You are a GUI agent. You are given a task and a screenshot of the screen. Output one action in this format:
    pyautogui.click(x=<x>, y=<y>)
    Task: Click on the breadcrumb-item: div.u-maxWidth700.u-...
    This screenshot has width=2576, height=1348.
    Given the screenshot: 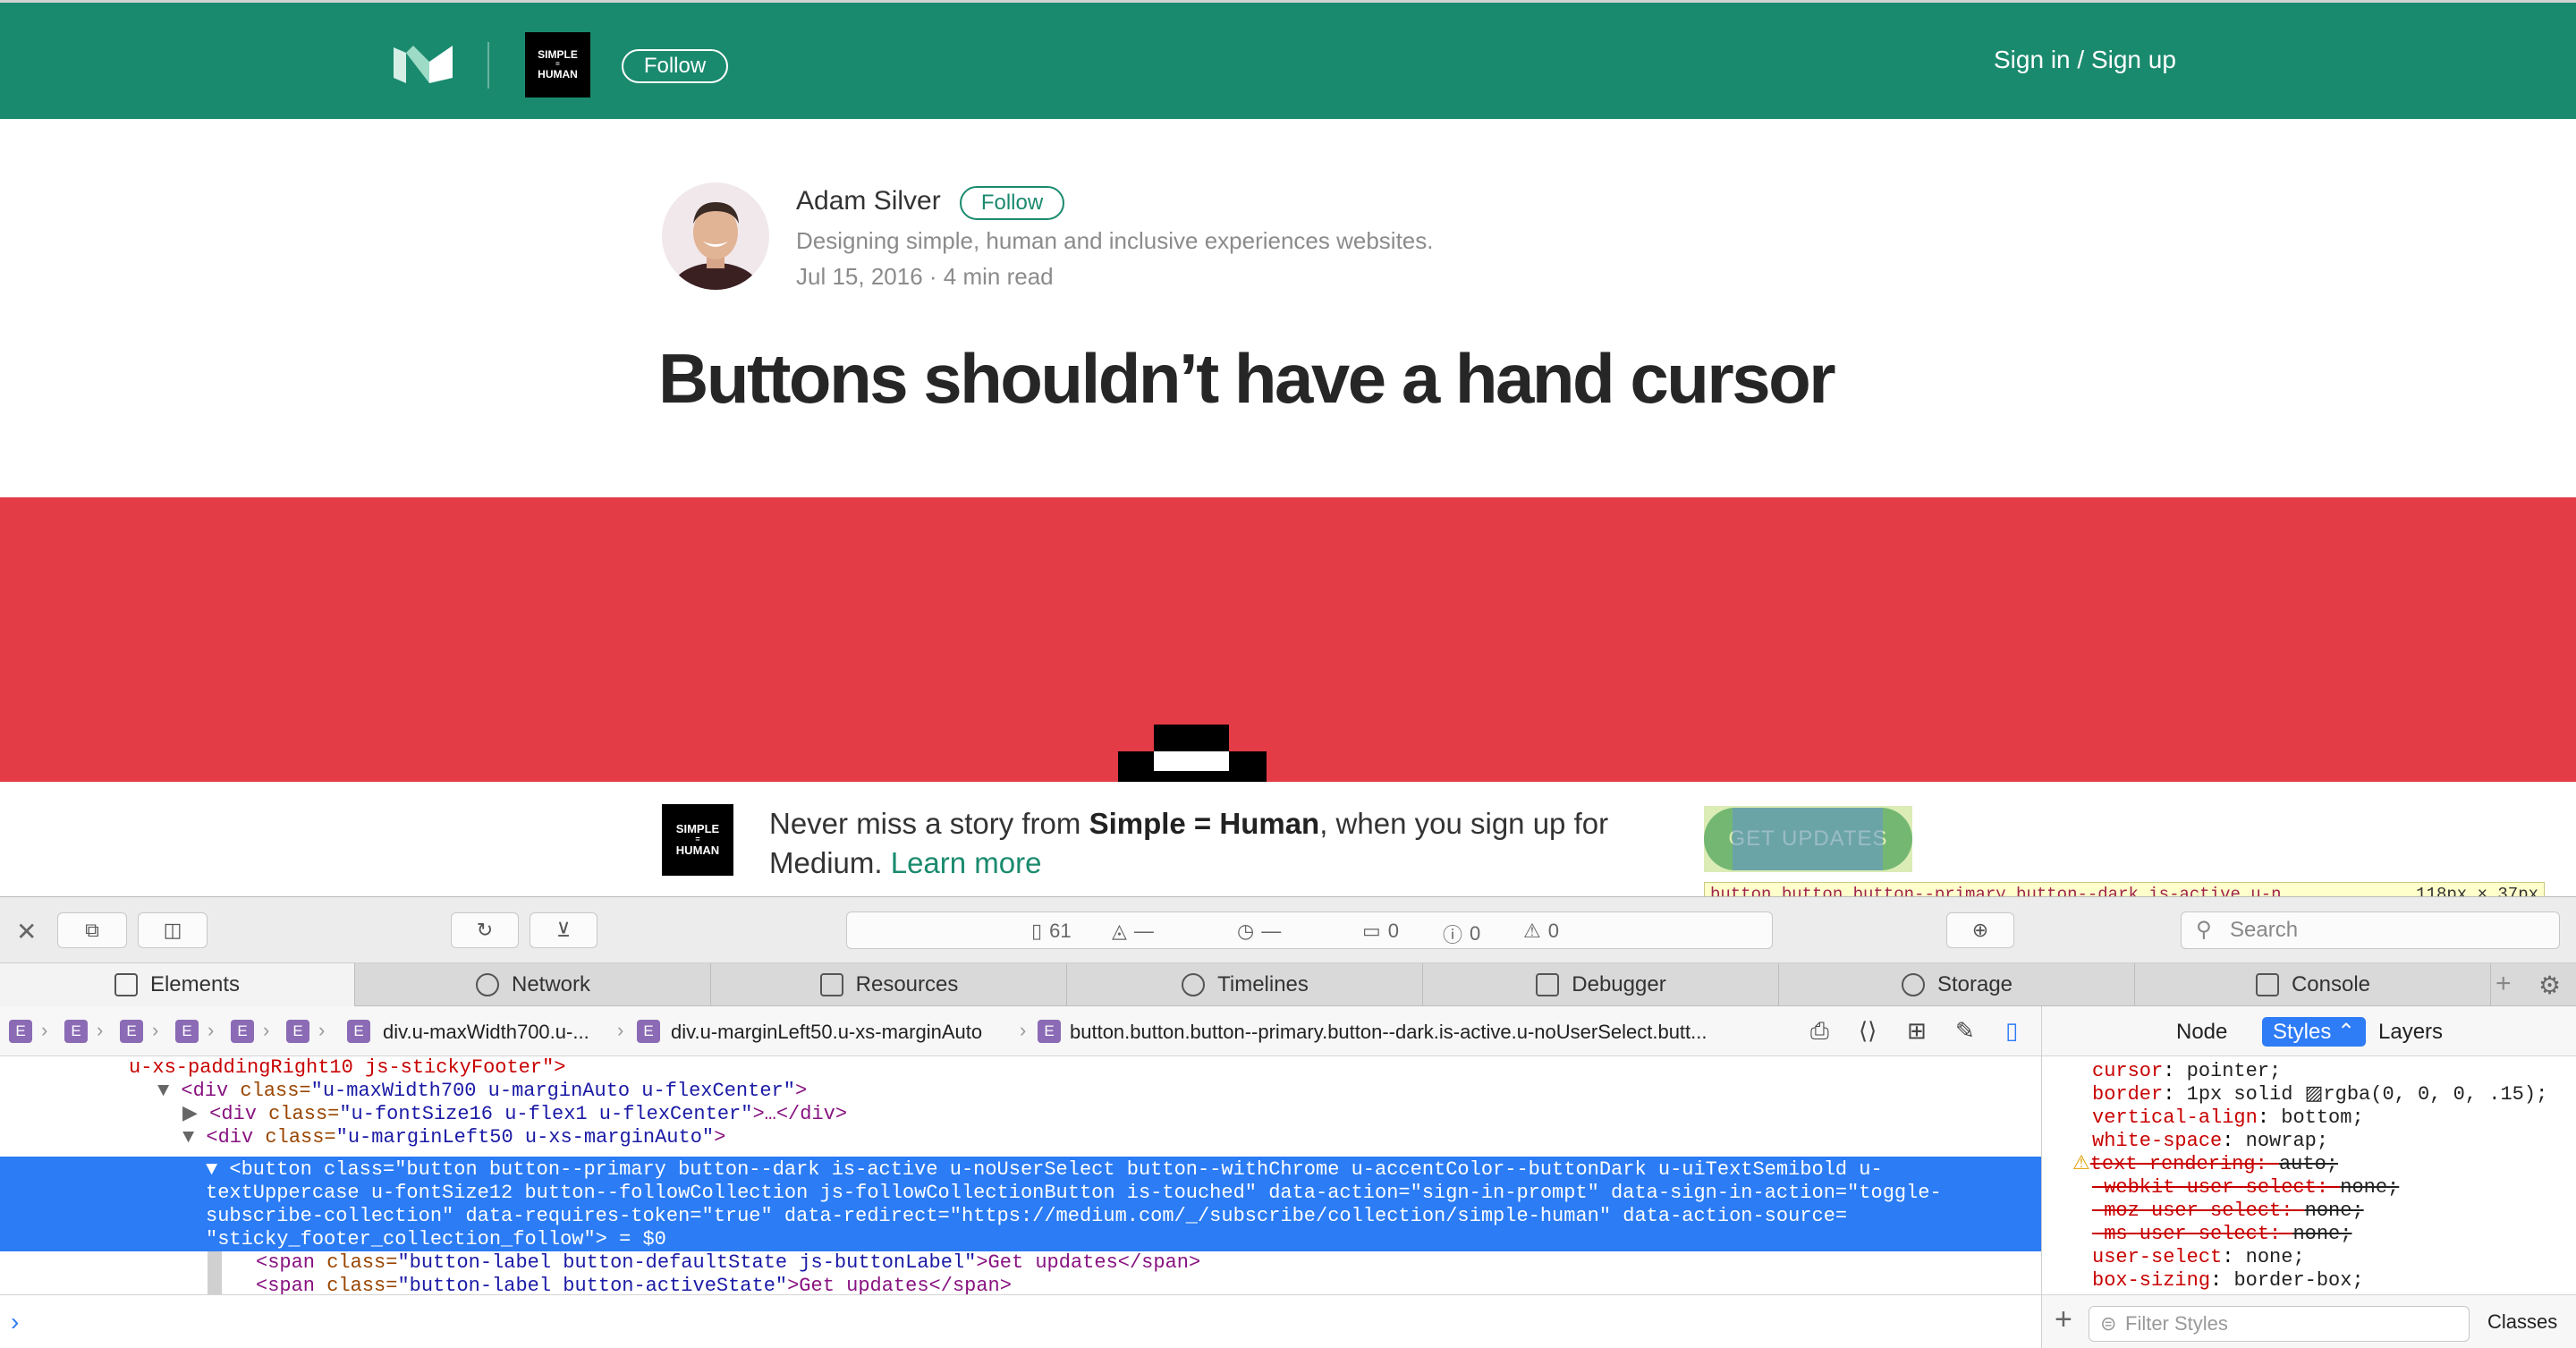 What is the action you would take?
    pyautogui.click(x=486, y=1032)
    